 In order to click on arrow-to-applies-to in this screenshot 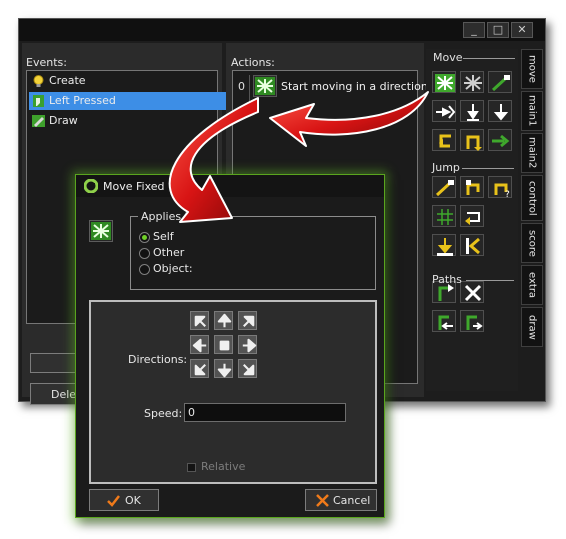, I will do `click(213, 160)`.